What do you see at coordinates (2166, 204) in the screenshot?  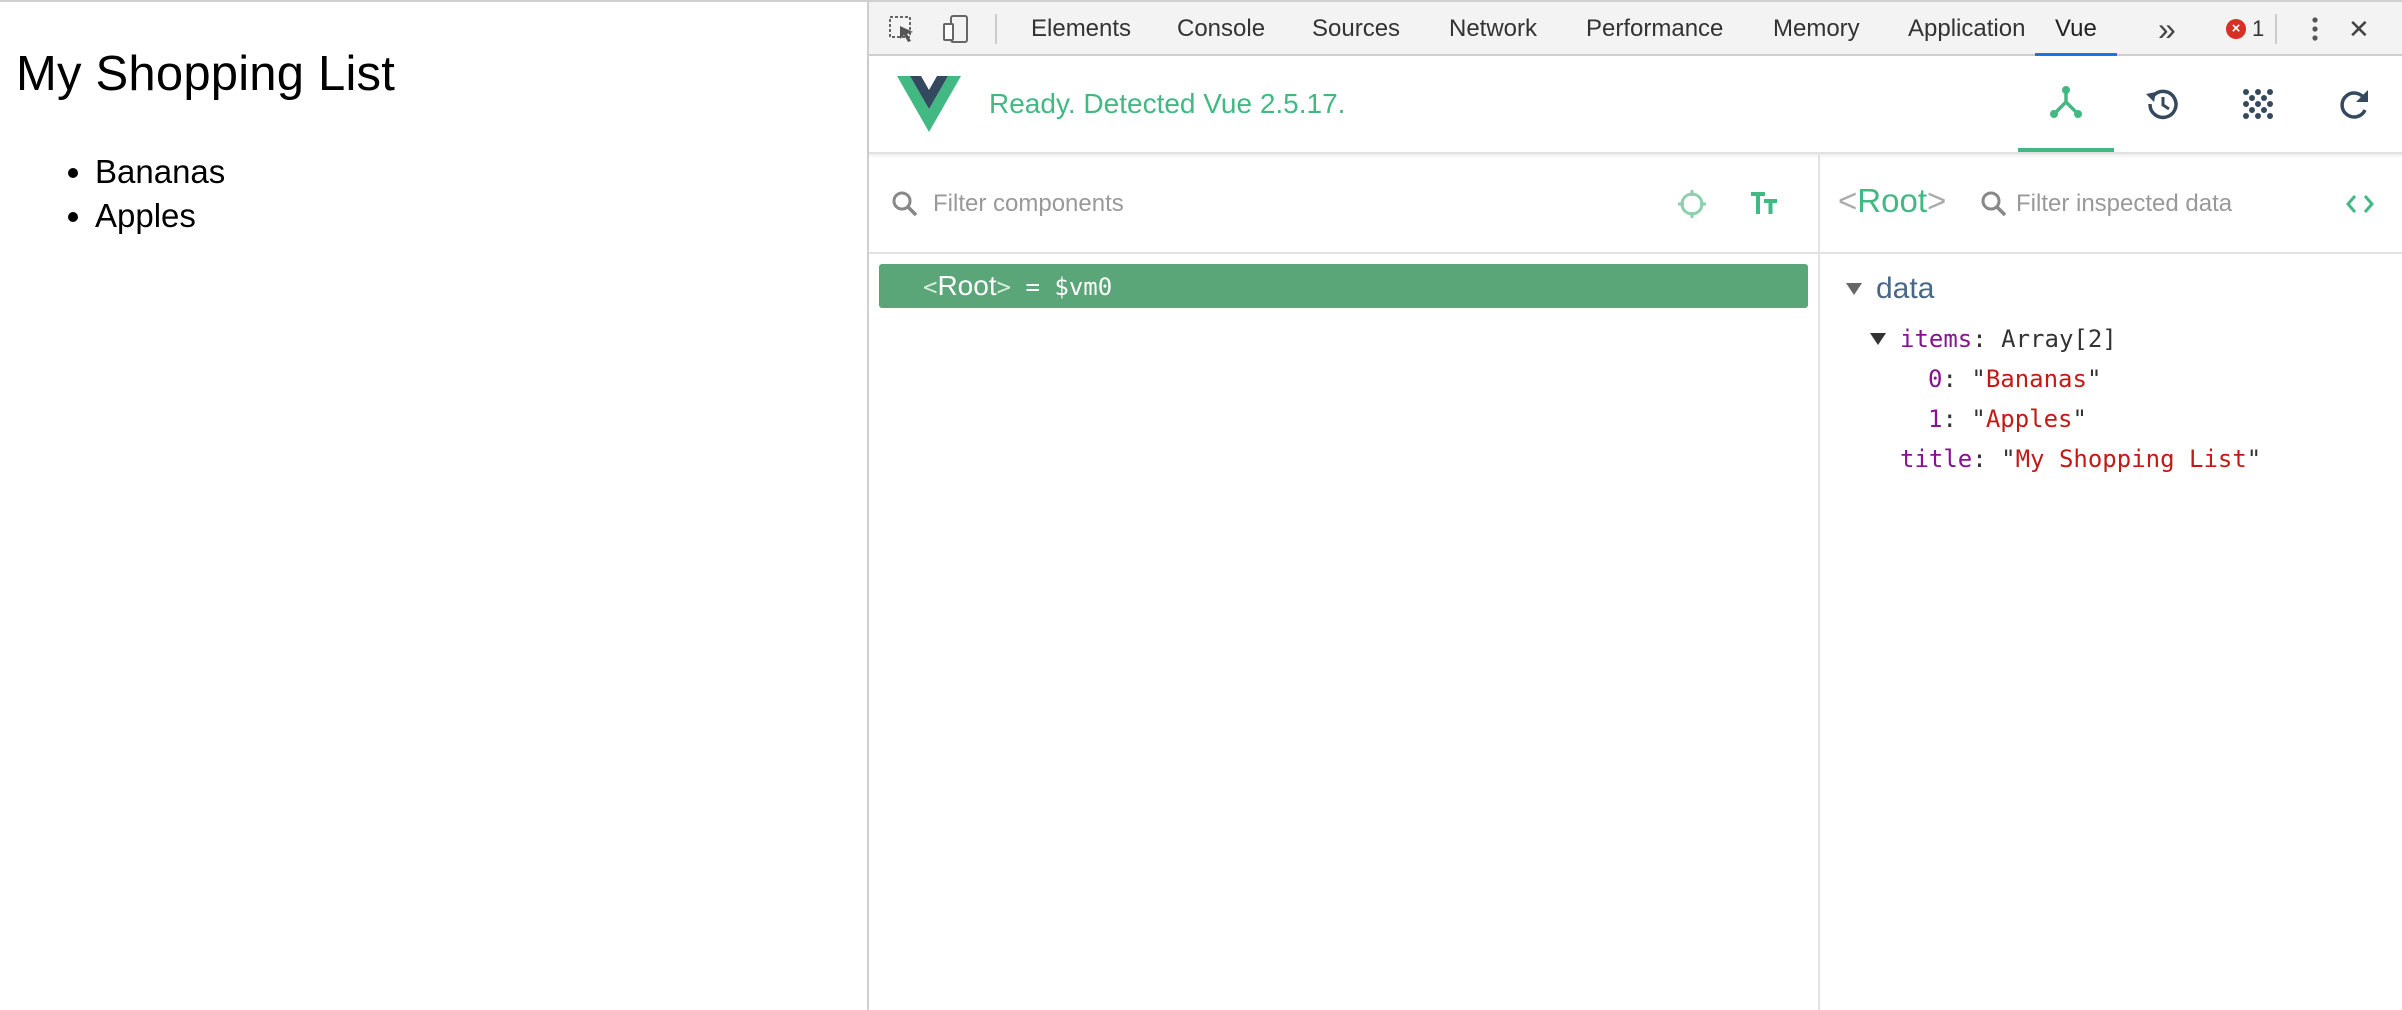 I see `filter-inspected-data-input` at bounding box center [2166, 204].